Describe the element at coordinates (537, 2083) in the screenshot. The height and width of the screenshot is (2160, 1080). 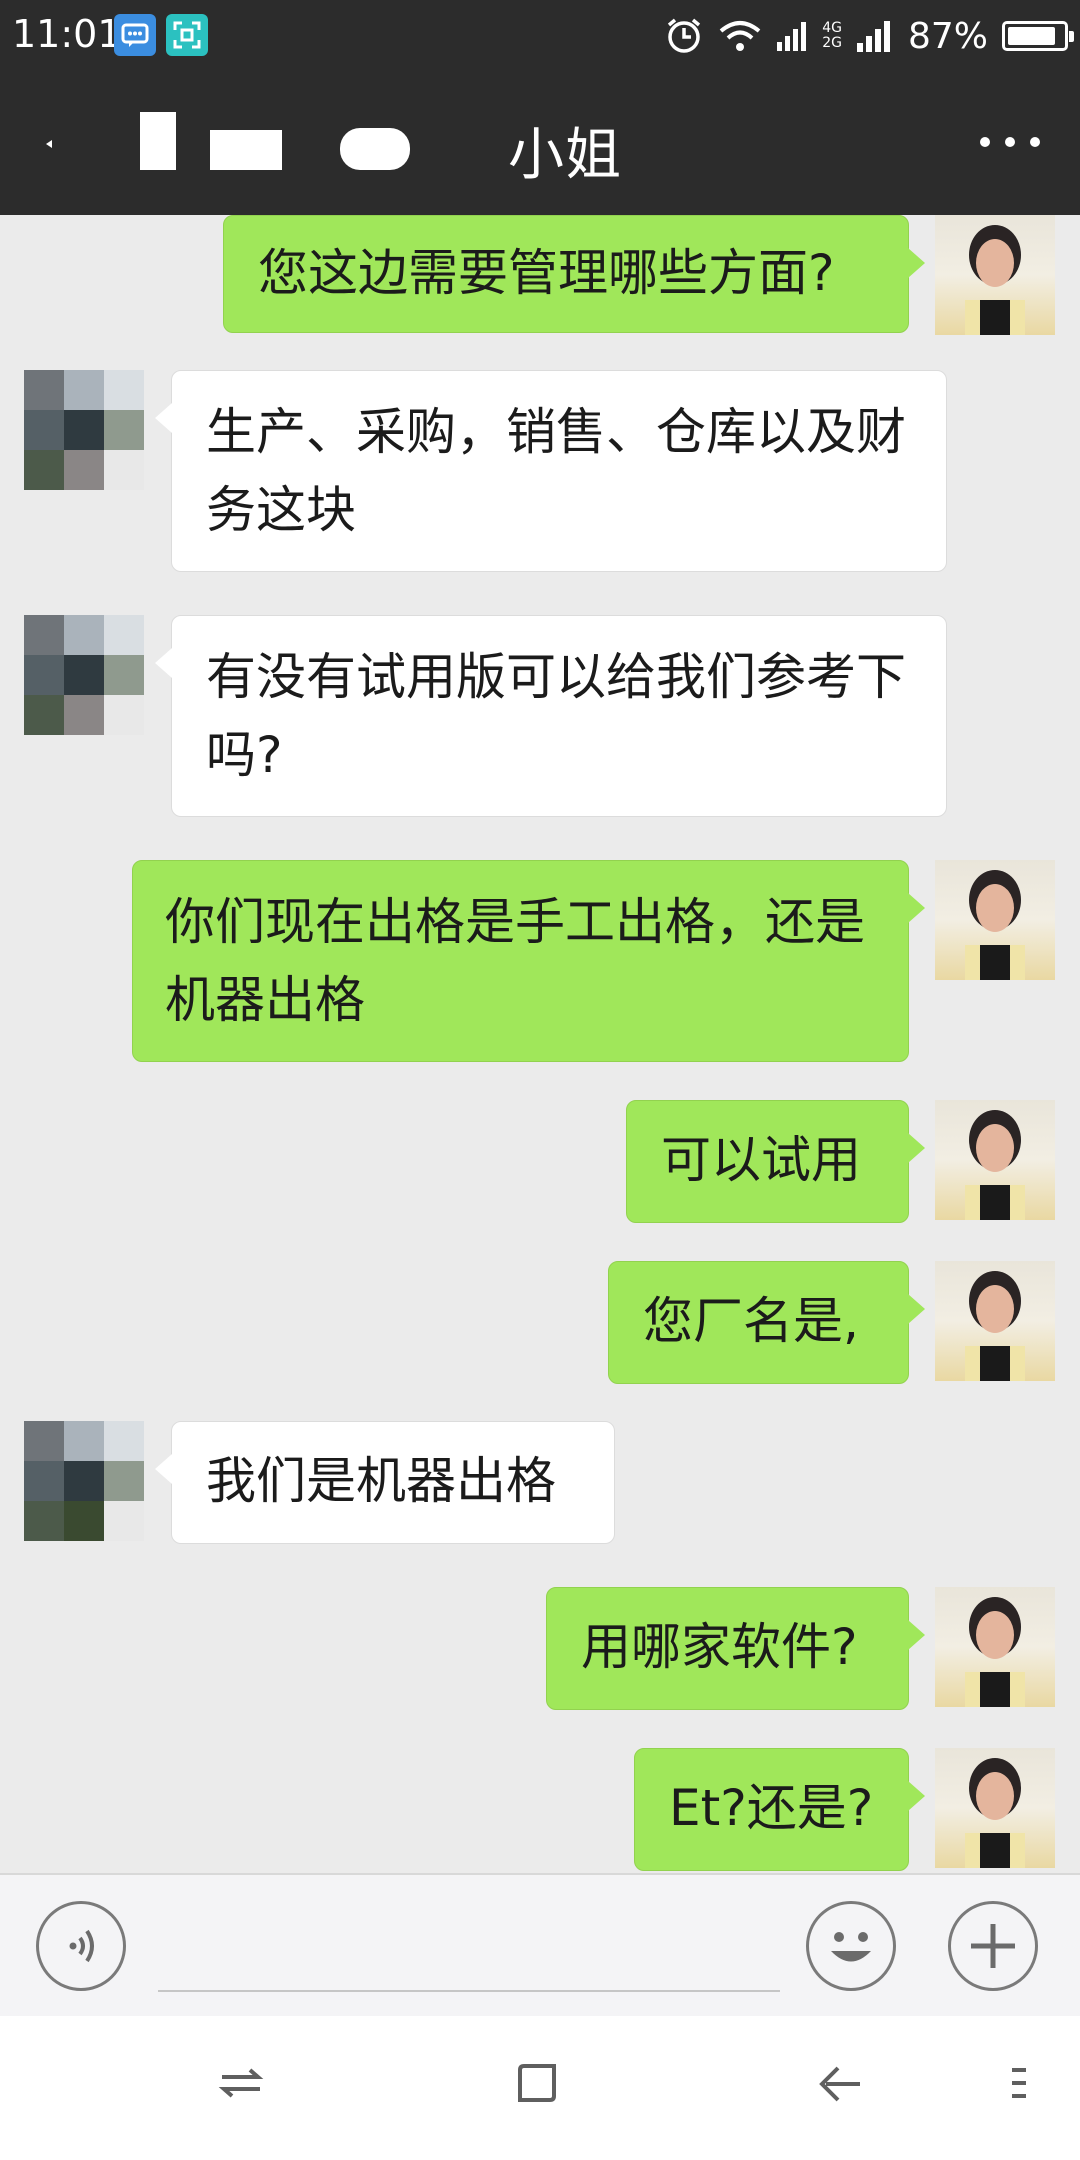
I see `home-square-icon` at that location.